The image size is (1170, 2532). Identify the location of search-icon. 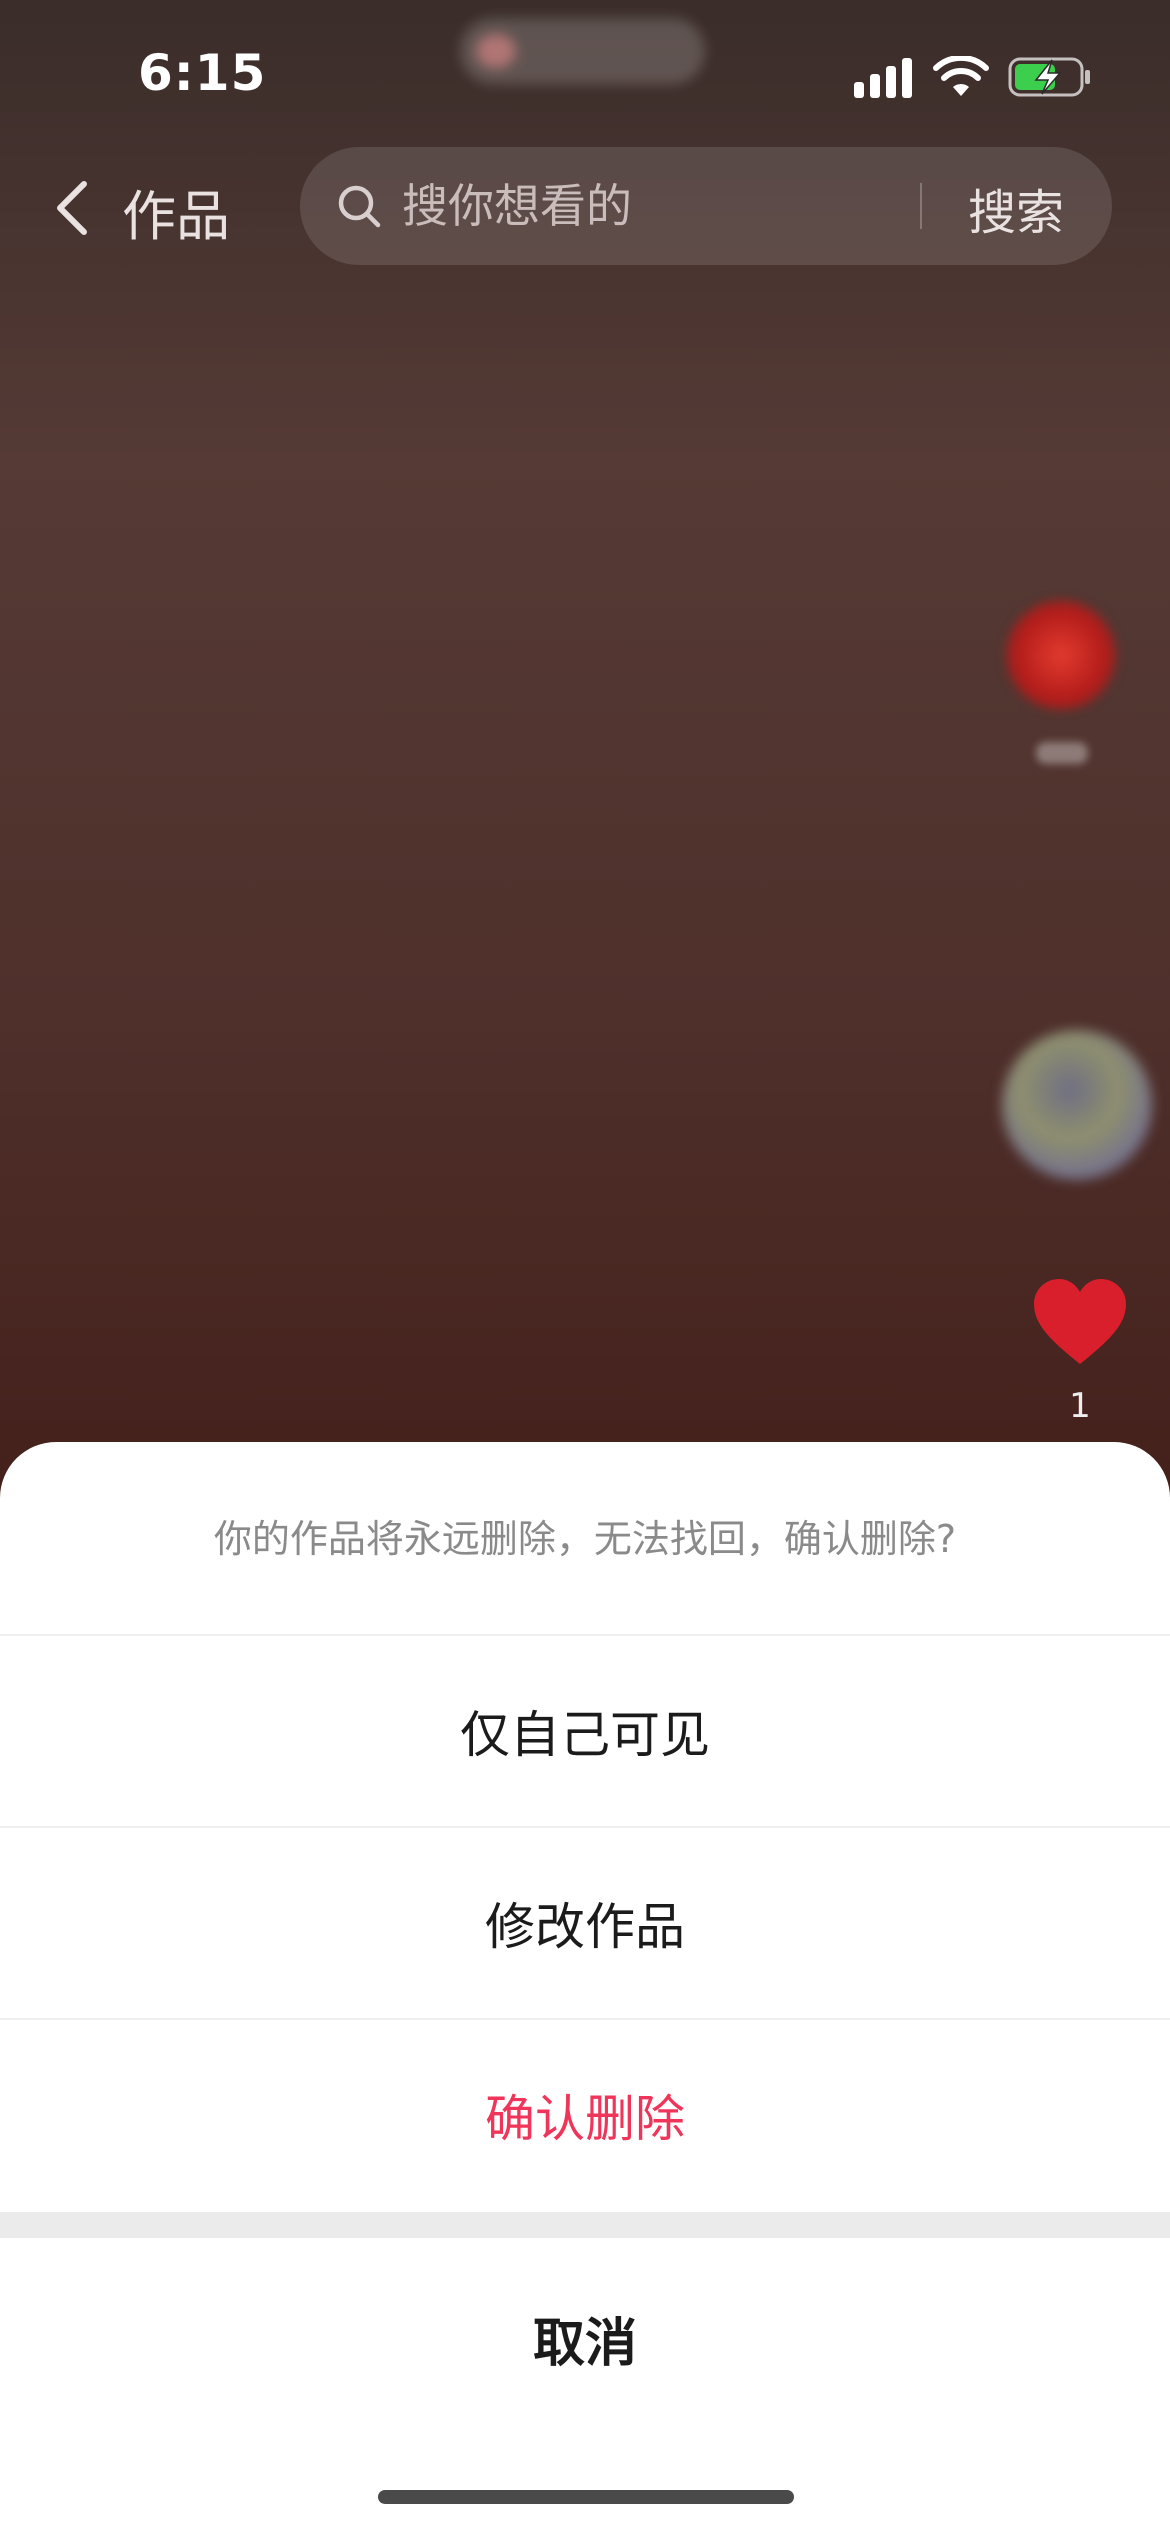
(359, 206).